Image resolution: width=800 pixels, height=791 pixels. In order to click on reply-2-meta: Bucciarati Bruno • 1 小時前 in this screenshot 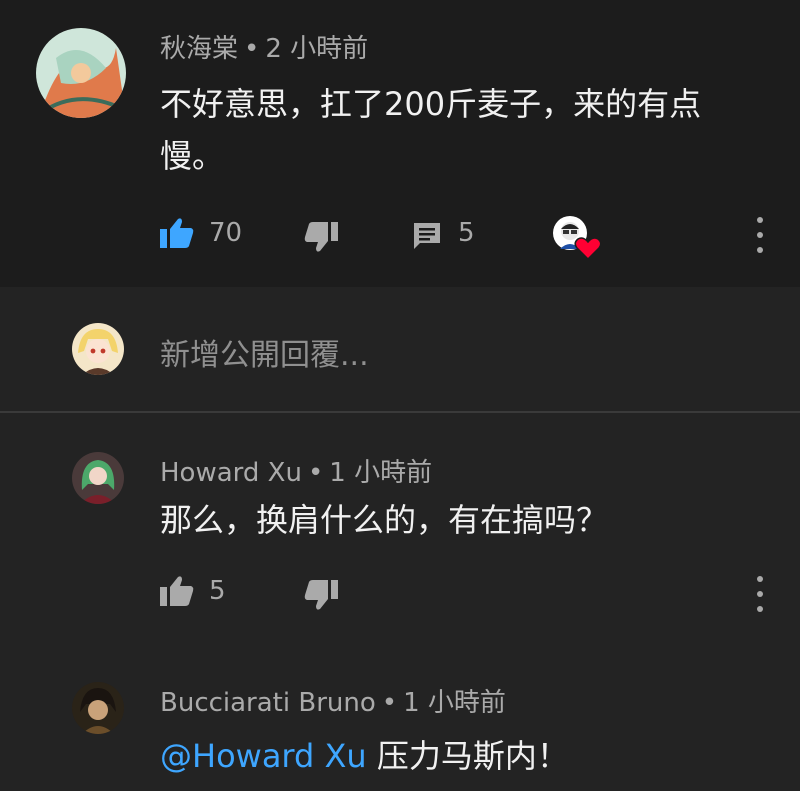, I will do `click(333, 703)`.